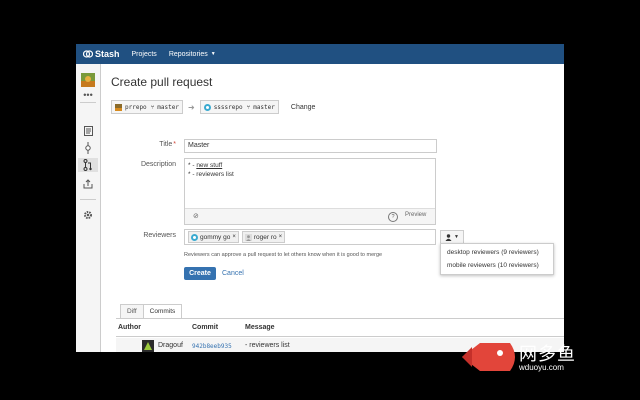 The image size is (640, 400). What do you see at coordinates (188, 54) in the screenshot?
I see `nav-repositories-label: Repositories` at bounding box center [188, 54].